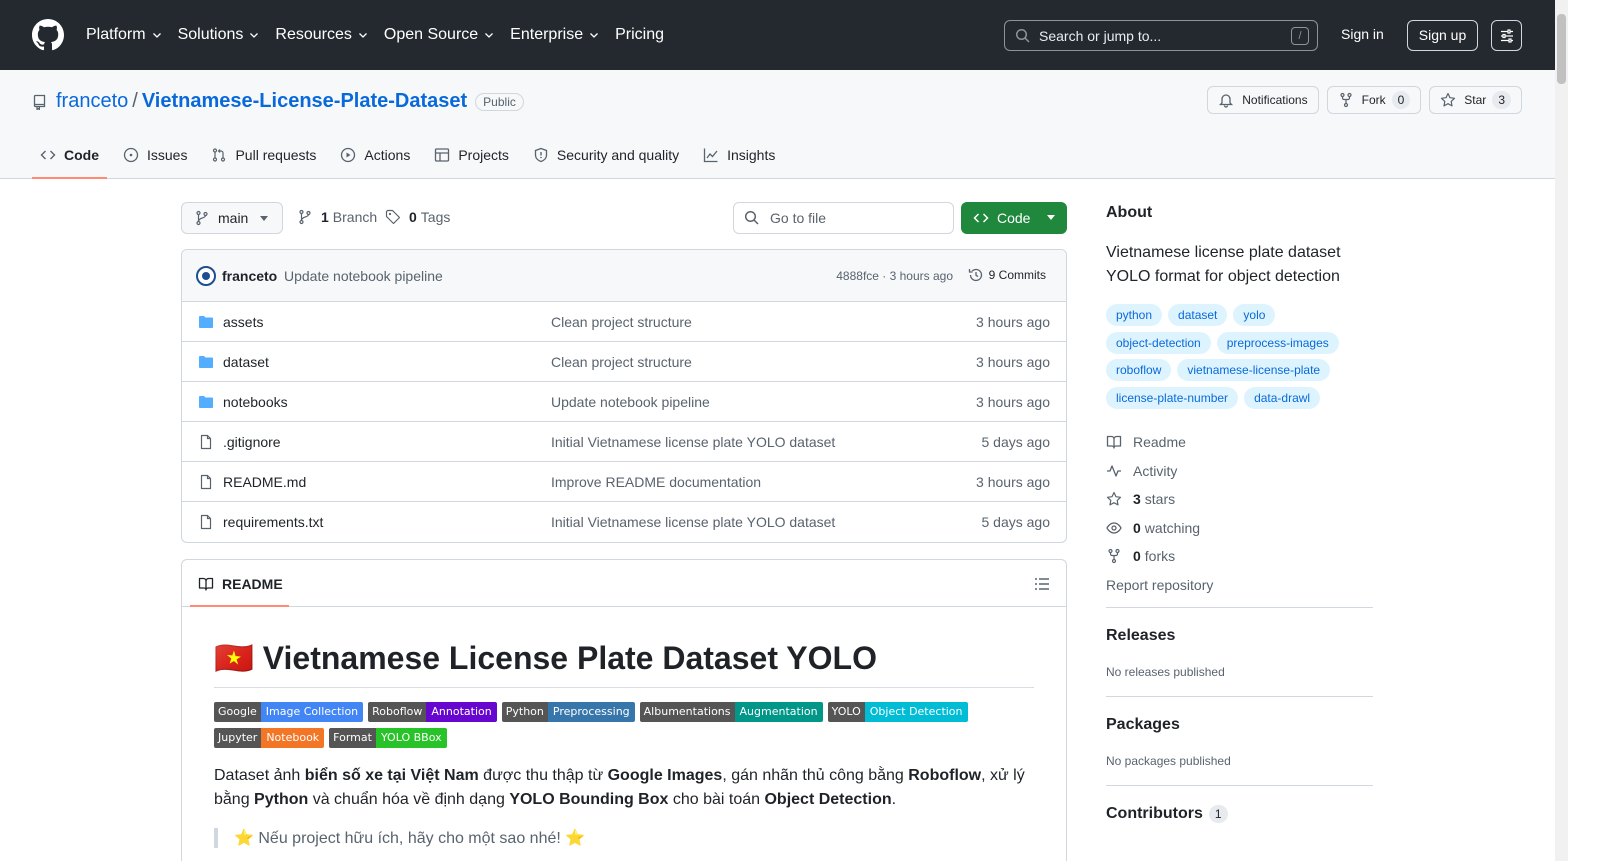  Describe the element at coordinates (387, 155) in the screenshot. I see `tab-label: Actions` at that location.